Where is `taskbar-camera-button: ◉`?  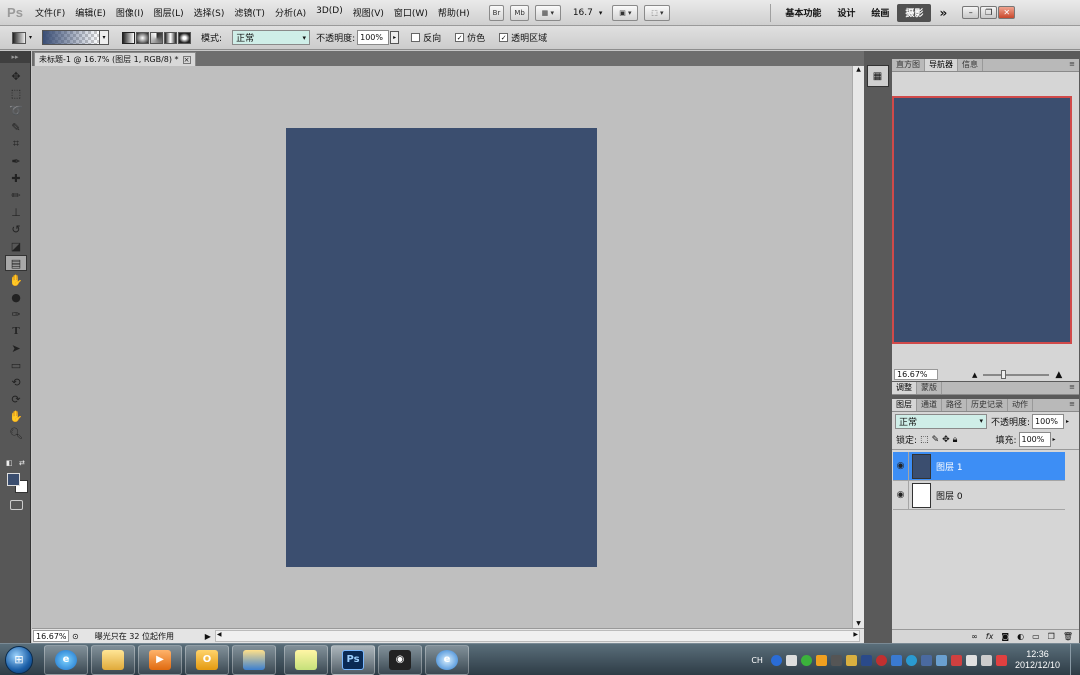 taskbar-camera-button: ◉ is located at coordinates (400, 659).